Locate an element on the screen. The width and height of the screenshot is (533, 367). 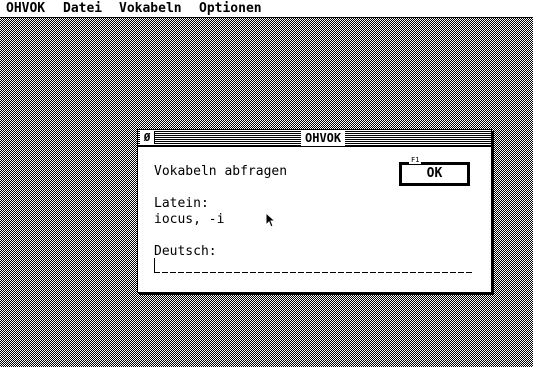
latin-label: Latein: is located at coordinates (181, 203).